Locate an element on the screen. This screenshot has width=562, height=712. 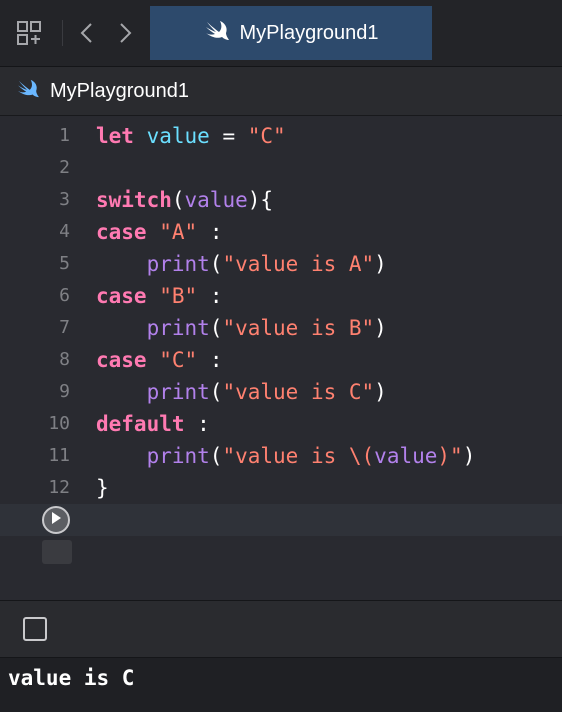
line-number: 10 is located at coordinates (59, 423).